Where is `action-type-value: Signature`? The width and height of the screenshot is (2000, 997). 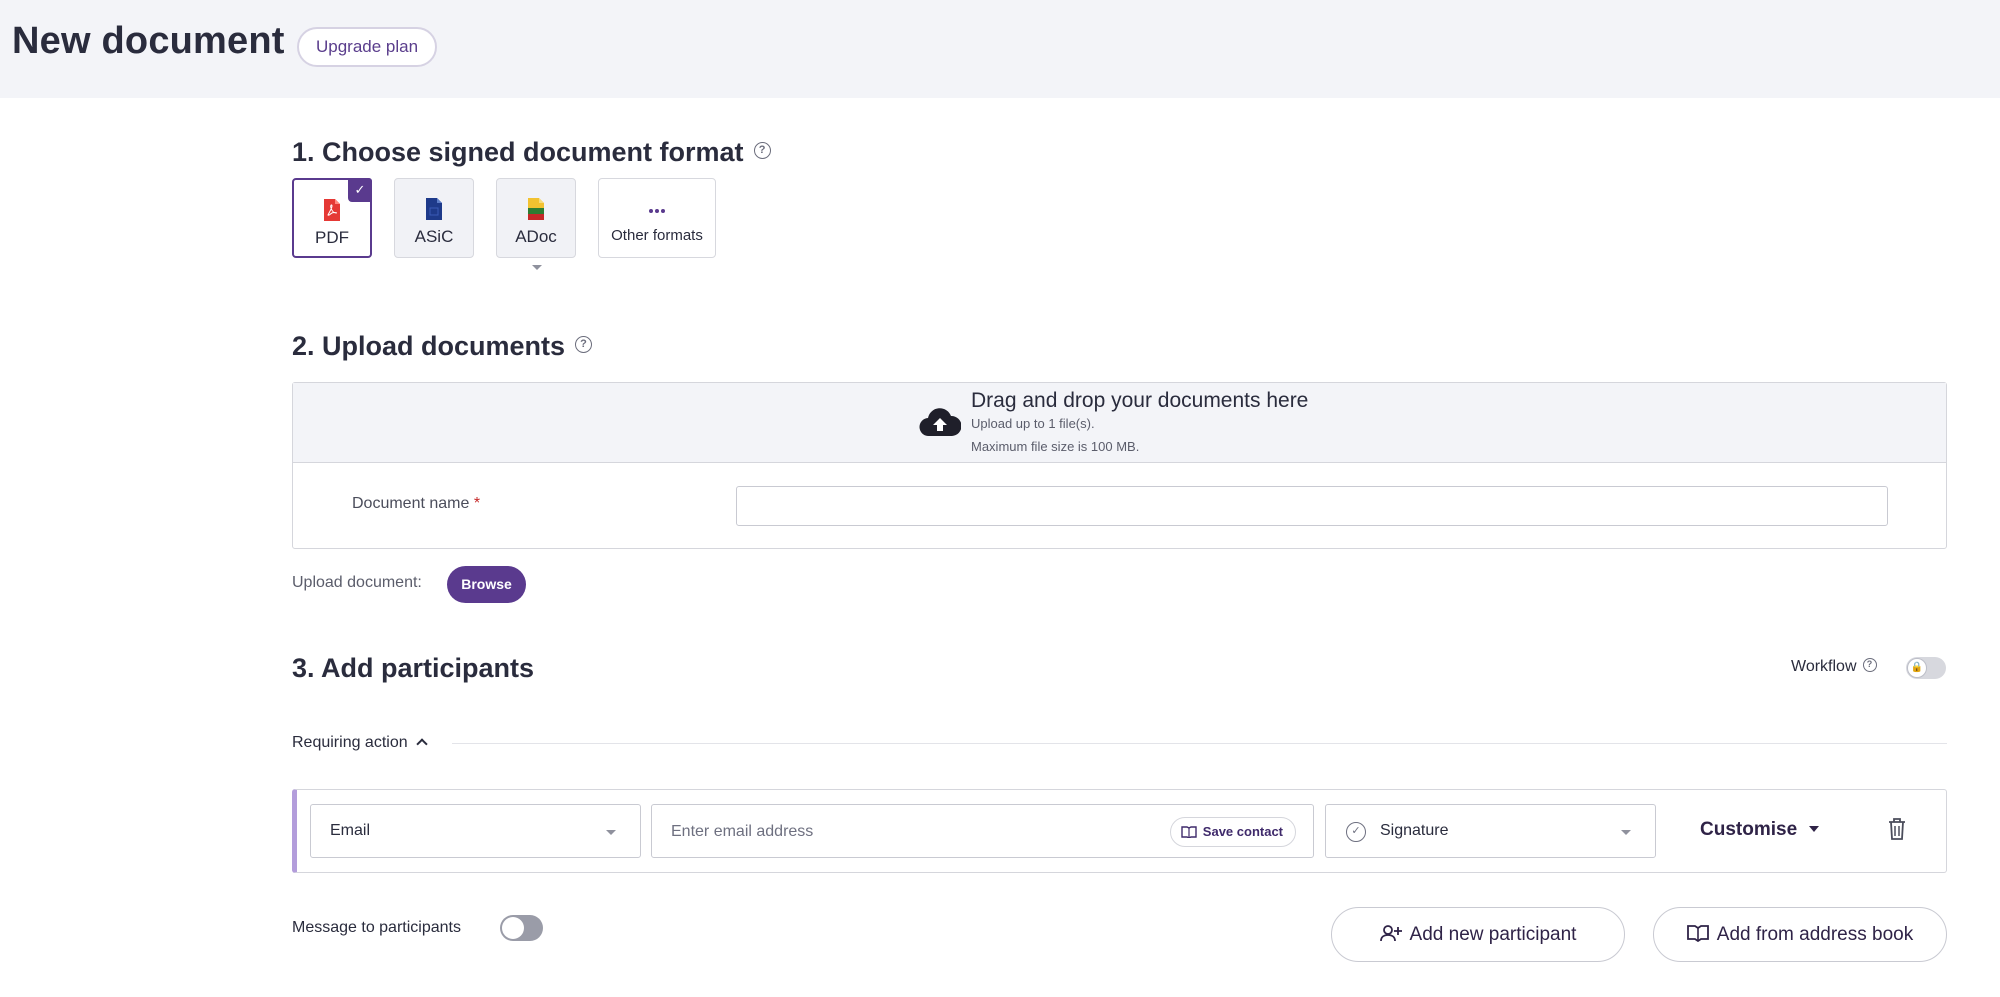
action-type-value: Signature is located at coordinates (1414, 830).